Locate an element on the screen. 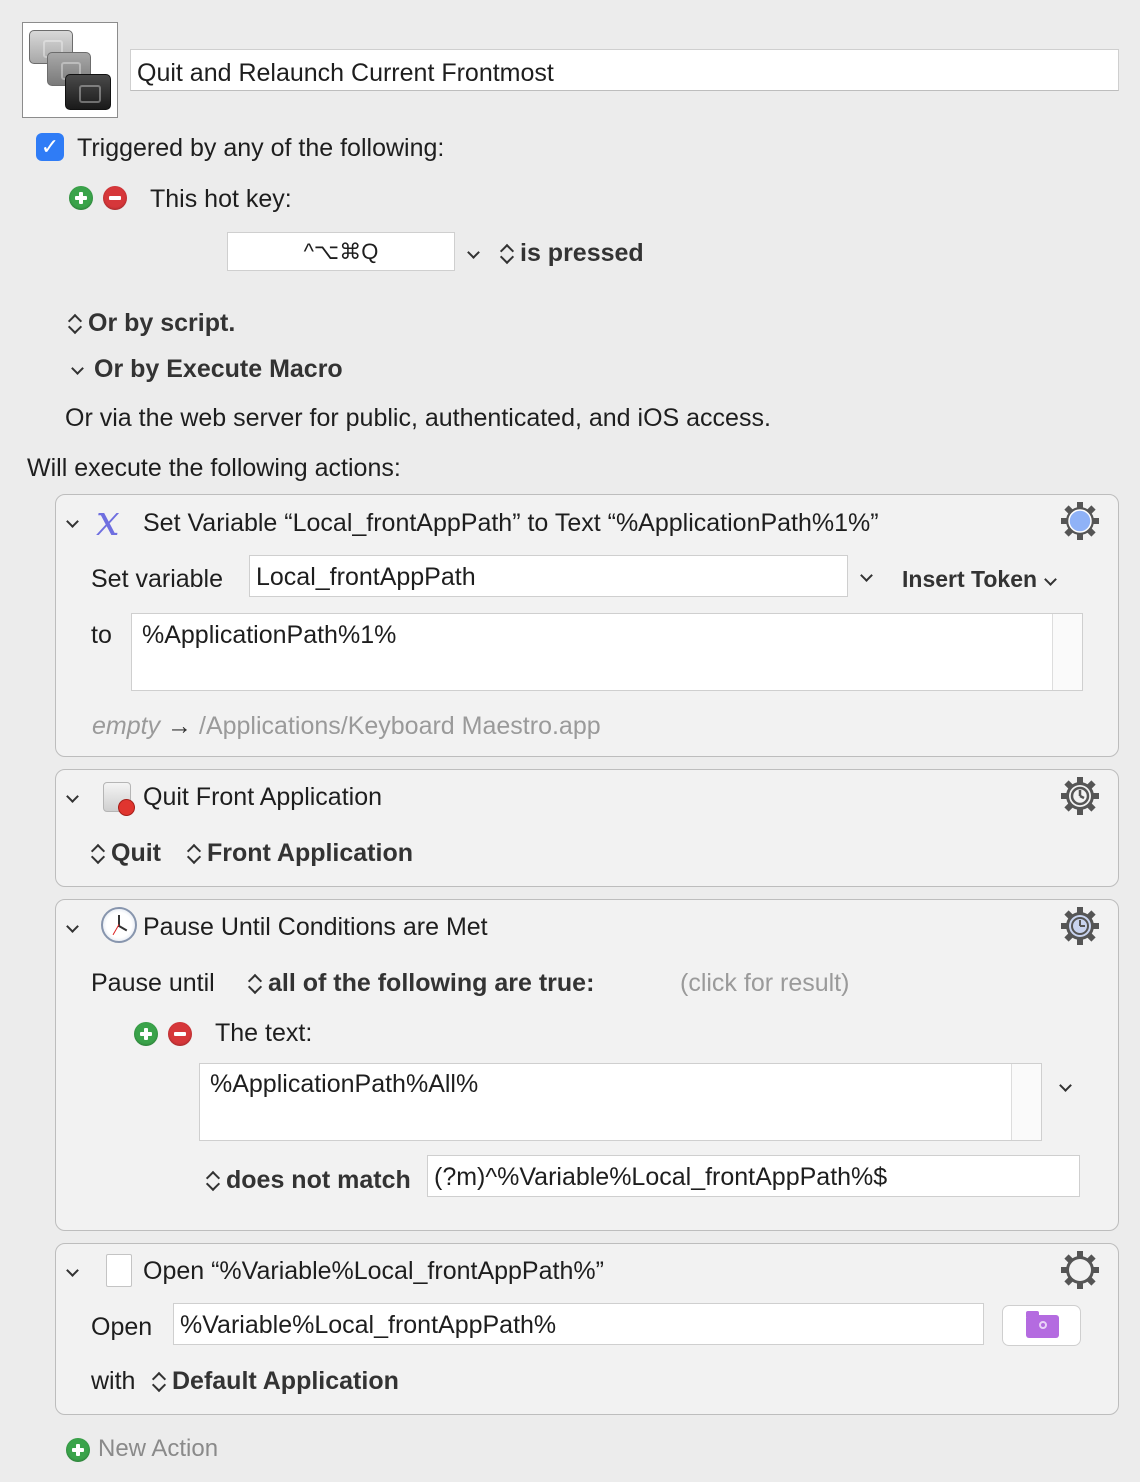 Image resolution: width=1140 pixels, height=1482 pixels. clock-icon is located at coordinates (119, 925).